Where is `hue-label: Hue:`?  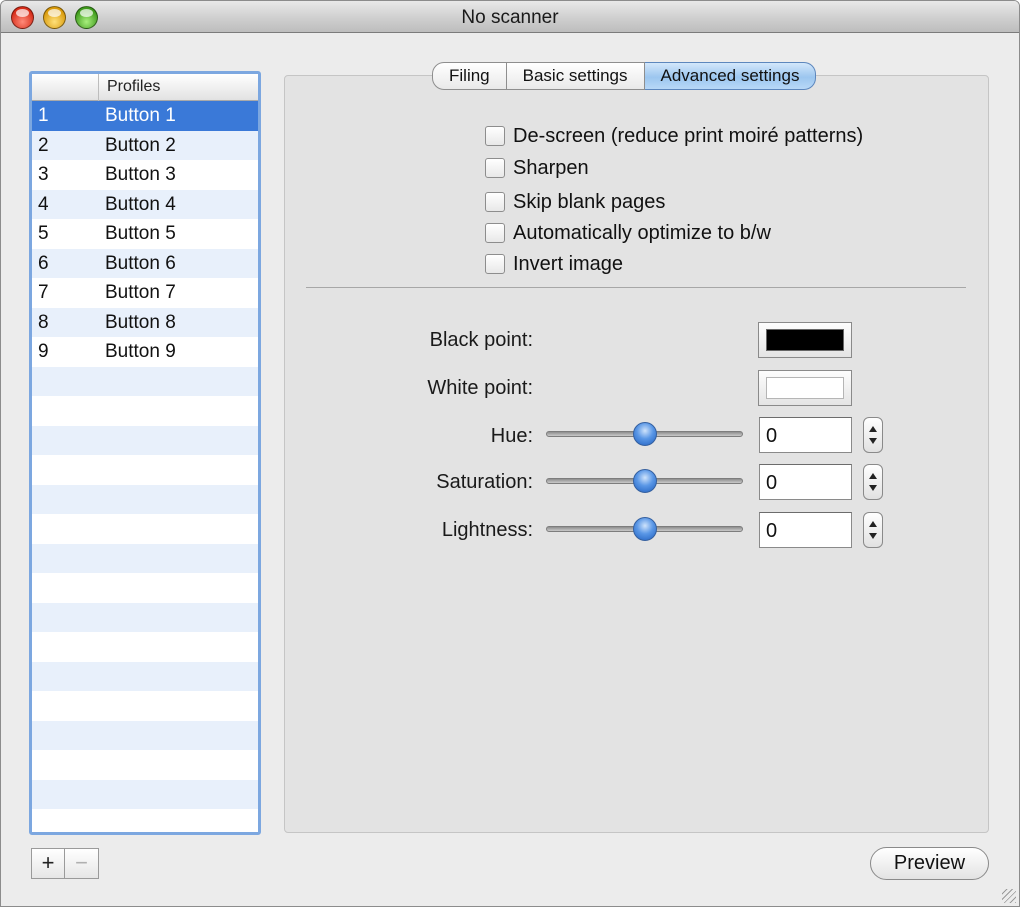 hue-label: Hue: is located at coordinates (511, 436).